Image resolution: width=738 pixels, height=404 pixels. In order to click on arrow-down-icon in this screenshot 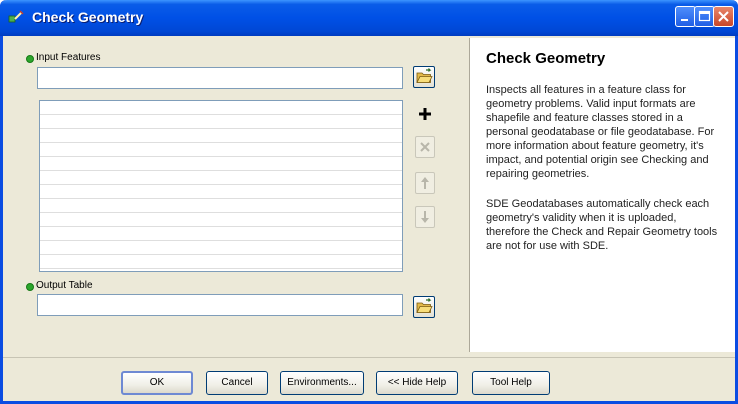, I will do `click(425, 217)`.